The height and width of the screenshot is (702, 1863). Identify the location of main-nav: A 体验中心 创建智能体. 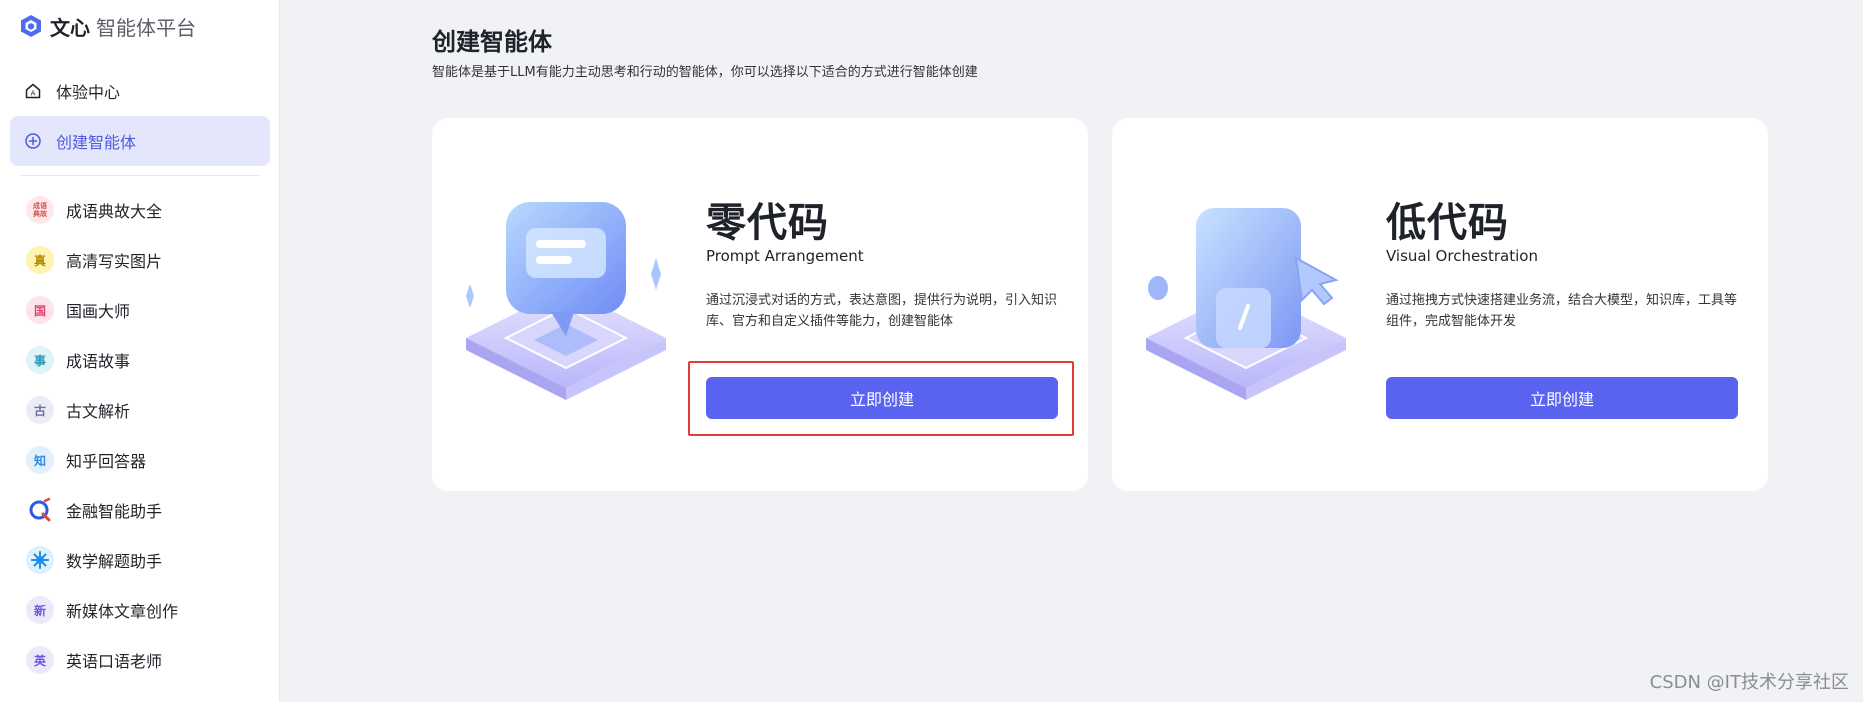
(140, 116).